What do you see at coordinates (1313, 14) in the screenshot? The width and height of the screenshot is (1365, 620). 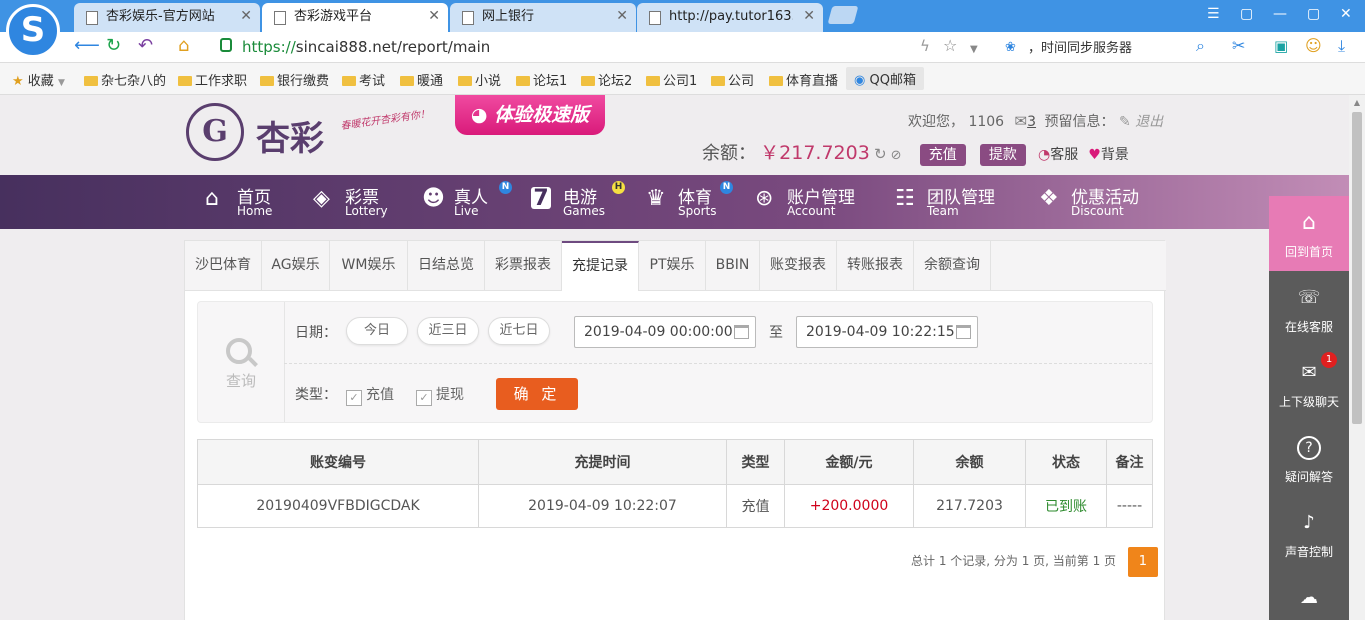 I see `maximize-icon: ▢` at bounding box center [1313, 14].